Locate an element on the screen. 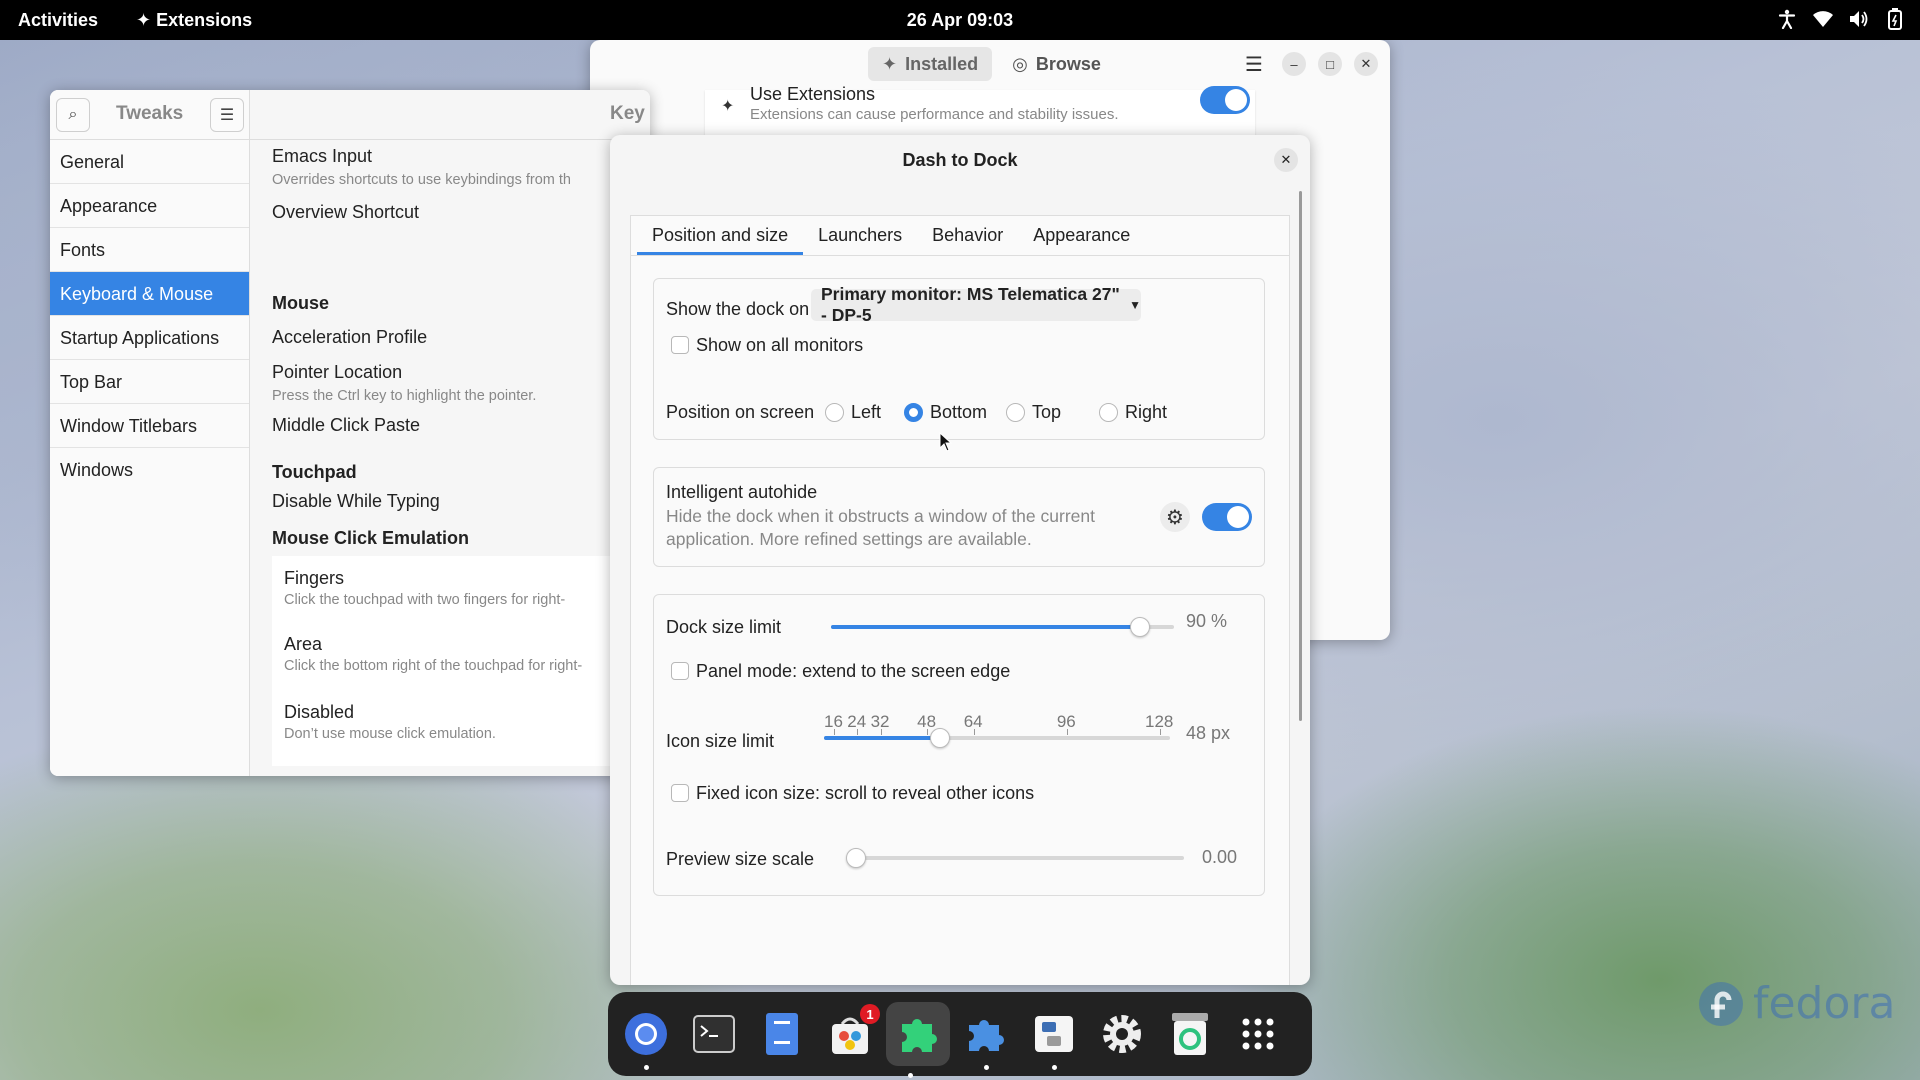 The width and height of the screenshot is (1920, 1080). position-right-radio is located at coordinates (1108, 412).